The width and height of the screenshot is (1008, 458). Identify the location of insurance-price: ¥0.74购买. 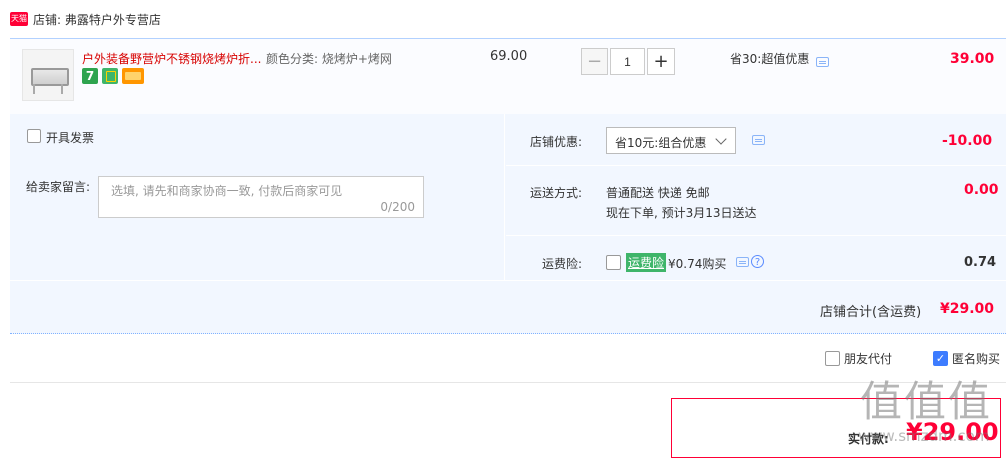
(697, 264).